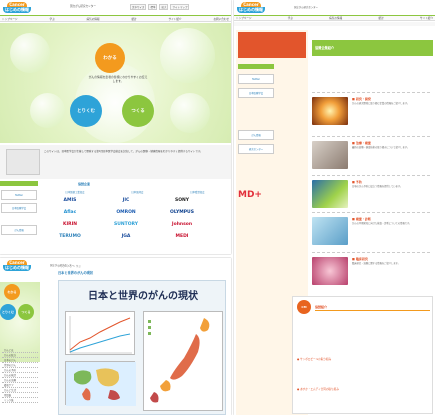  What do you see at coordinates (126, 224) in the screenshot?
I see `sponsor-logo: SUNTORY` at bounding box center [126, 224].